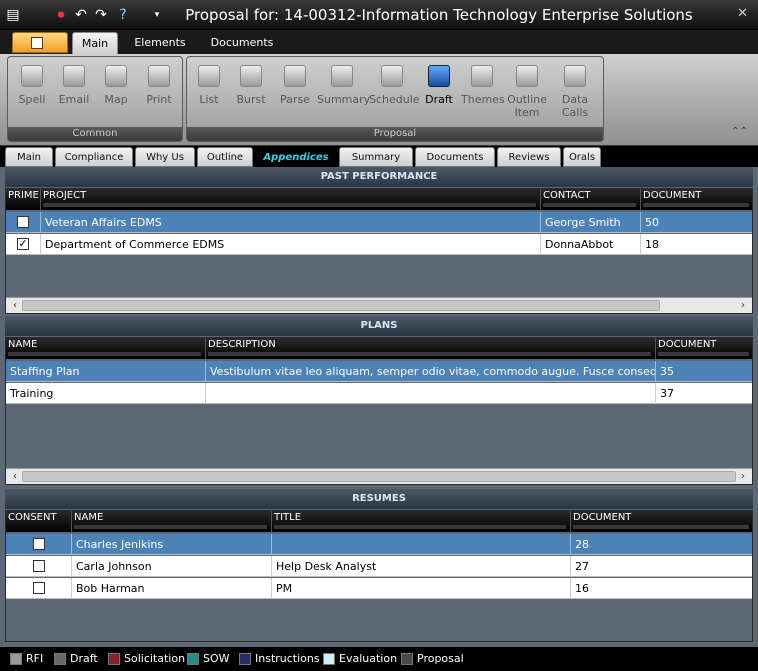 Image resolution: width=758 pixels, height=671 pixels. What do you see at coordinates (704, 371) in the screenshot?
I see `document-cell: 35` at bounding box center [704, 371].